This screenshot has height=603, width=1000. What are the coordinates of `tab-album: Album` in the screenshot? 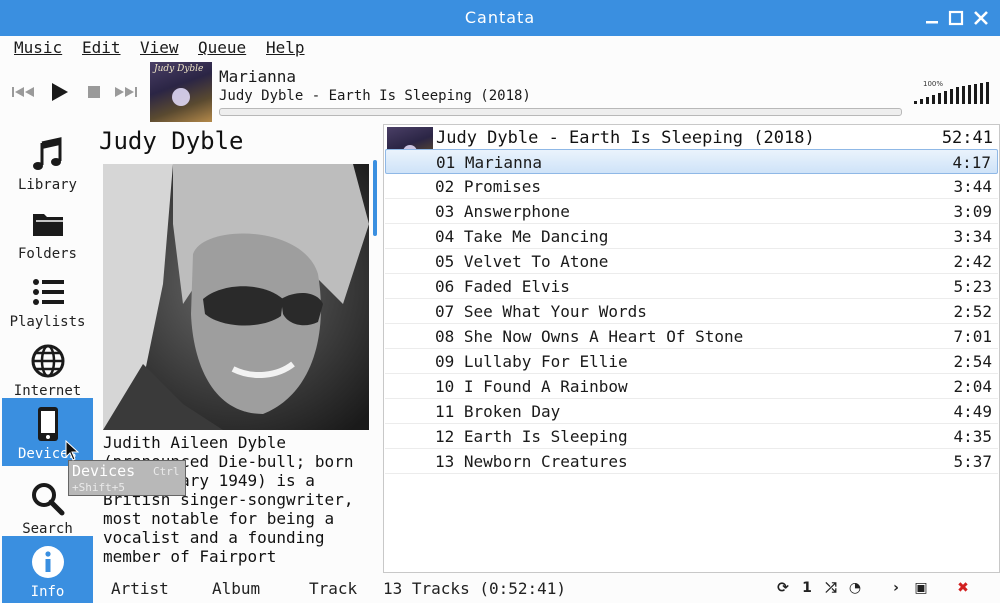 It's located at (236, 588).